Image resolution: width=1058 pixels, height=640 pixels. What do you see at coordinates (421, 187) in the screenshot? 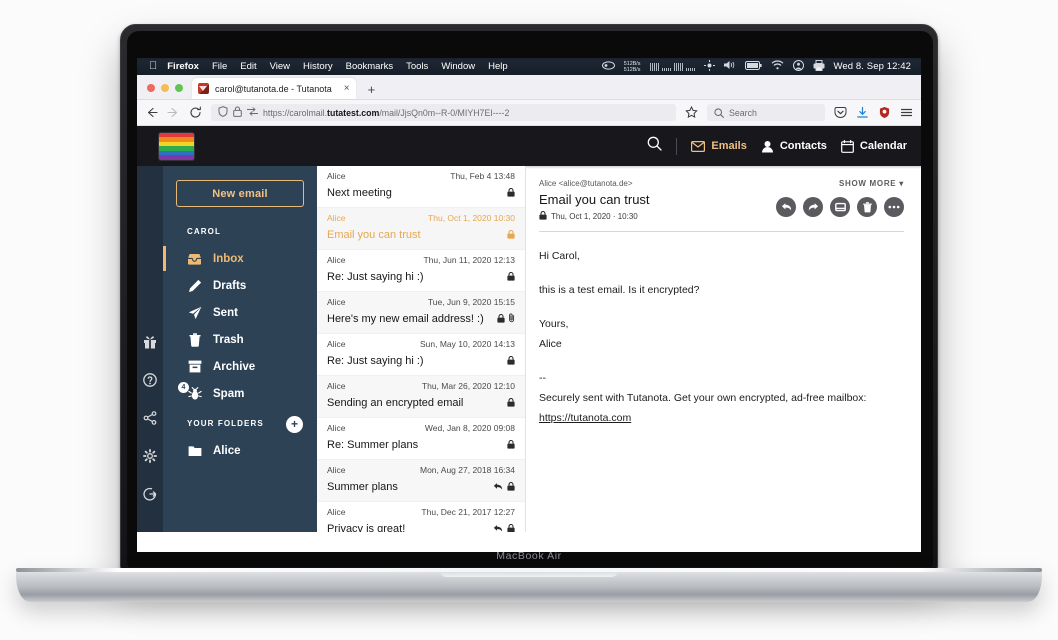
I see `table-row: Alice Thu, Feb 4 13:48 Next meeting` at bounding box center [421, 187].